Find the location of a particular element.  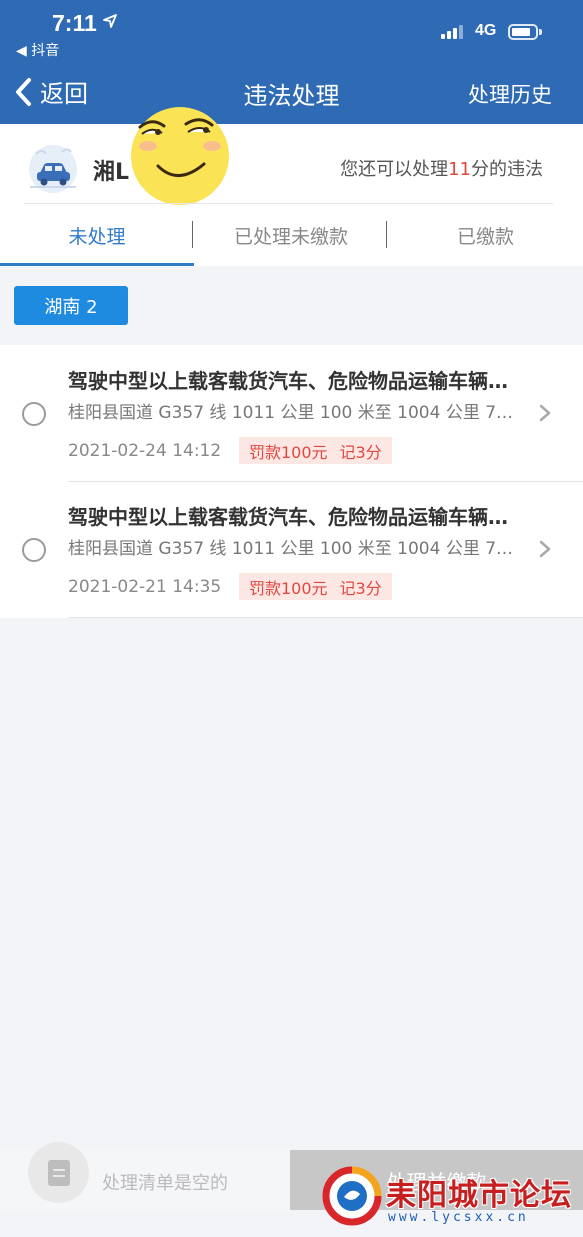

points-suffix: 分的违法 is located at coordinates (507, 169).